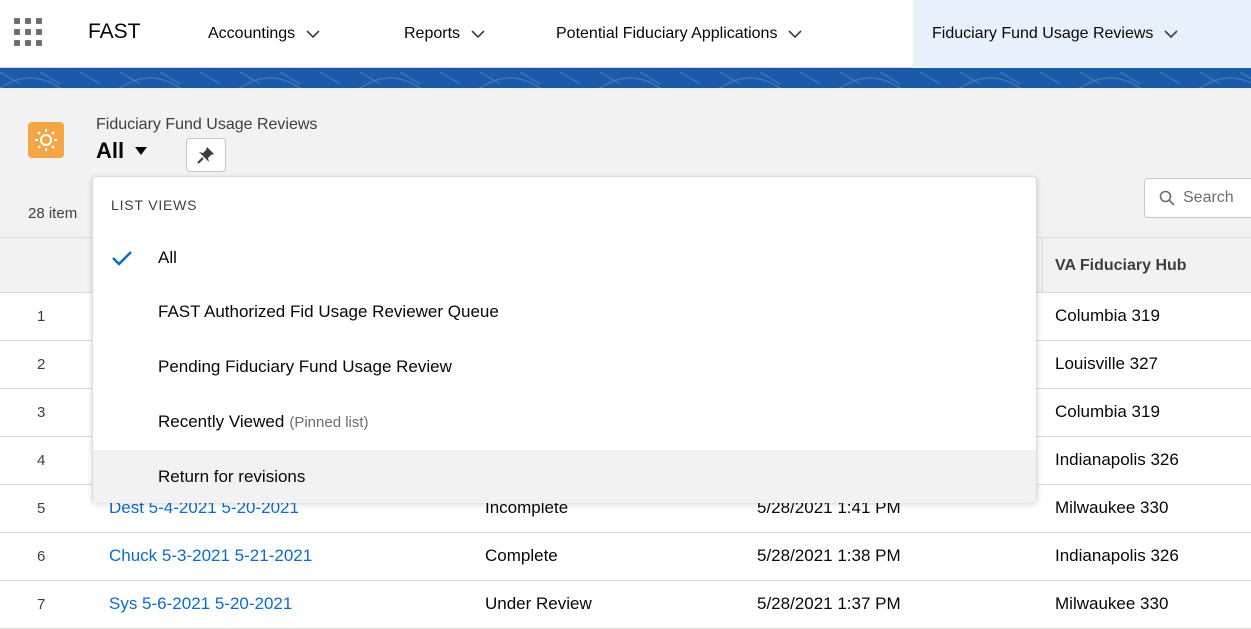 The width and height of the screenshot is (1251, 629). What do you see at coordinates (167, 257) in the screenshot?
I see `option-label: All` at bounding box center [167, 257].